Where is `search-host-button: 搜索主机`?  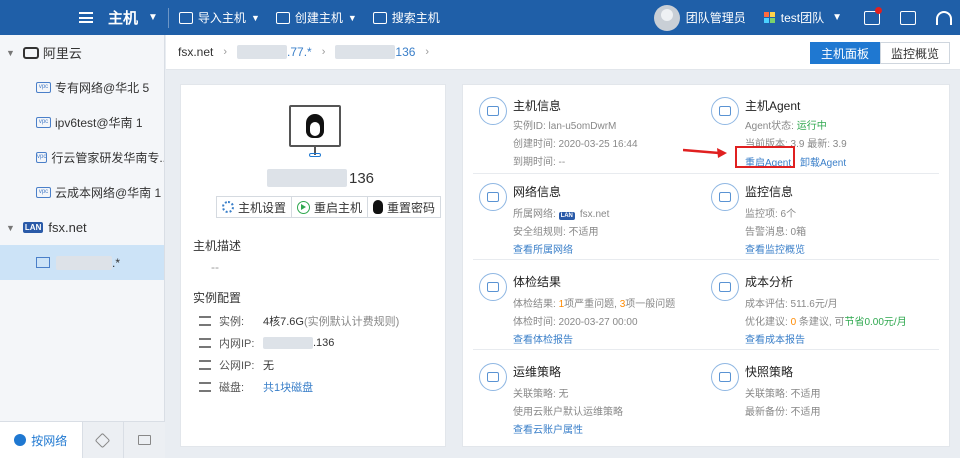 search-host-button: 搜索主机 is located at coordinates (406, 17).